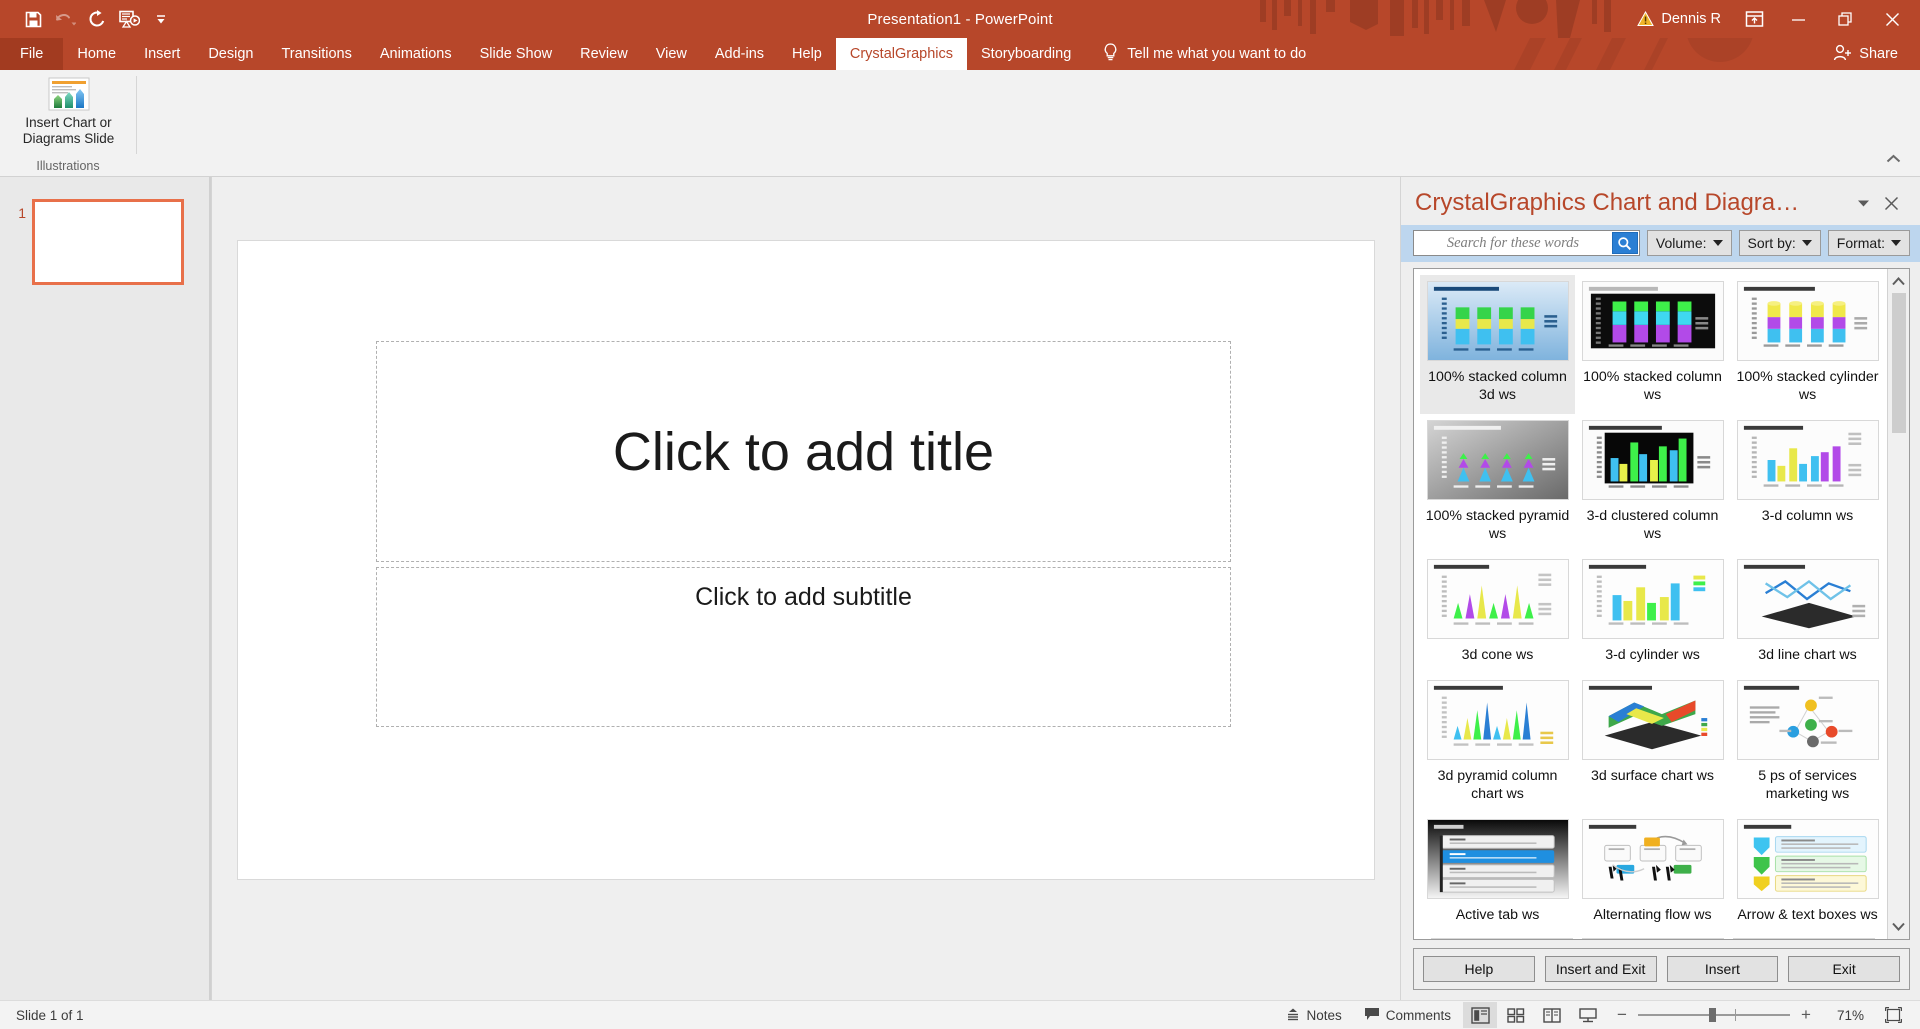 The width and height of the screenshot is (1920, 1029). I want to click on tab-transitions: Transitions, so click(316, 54).